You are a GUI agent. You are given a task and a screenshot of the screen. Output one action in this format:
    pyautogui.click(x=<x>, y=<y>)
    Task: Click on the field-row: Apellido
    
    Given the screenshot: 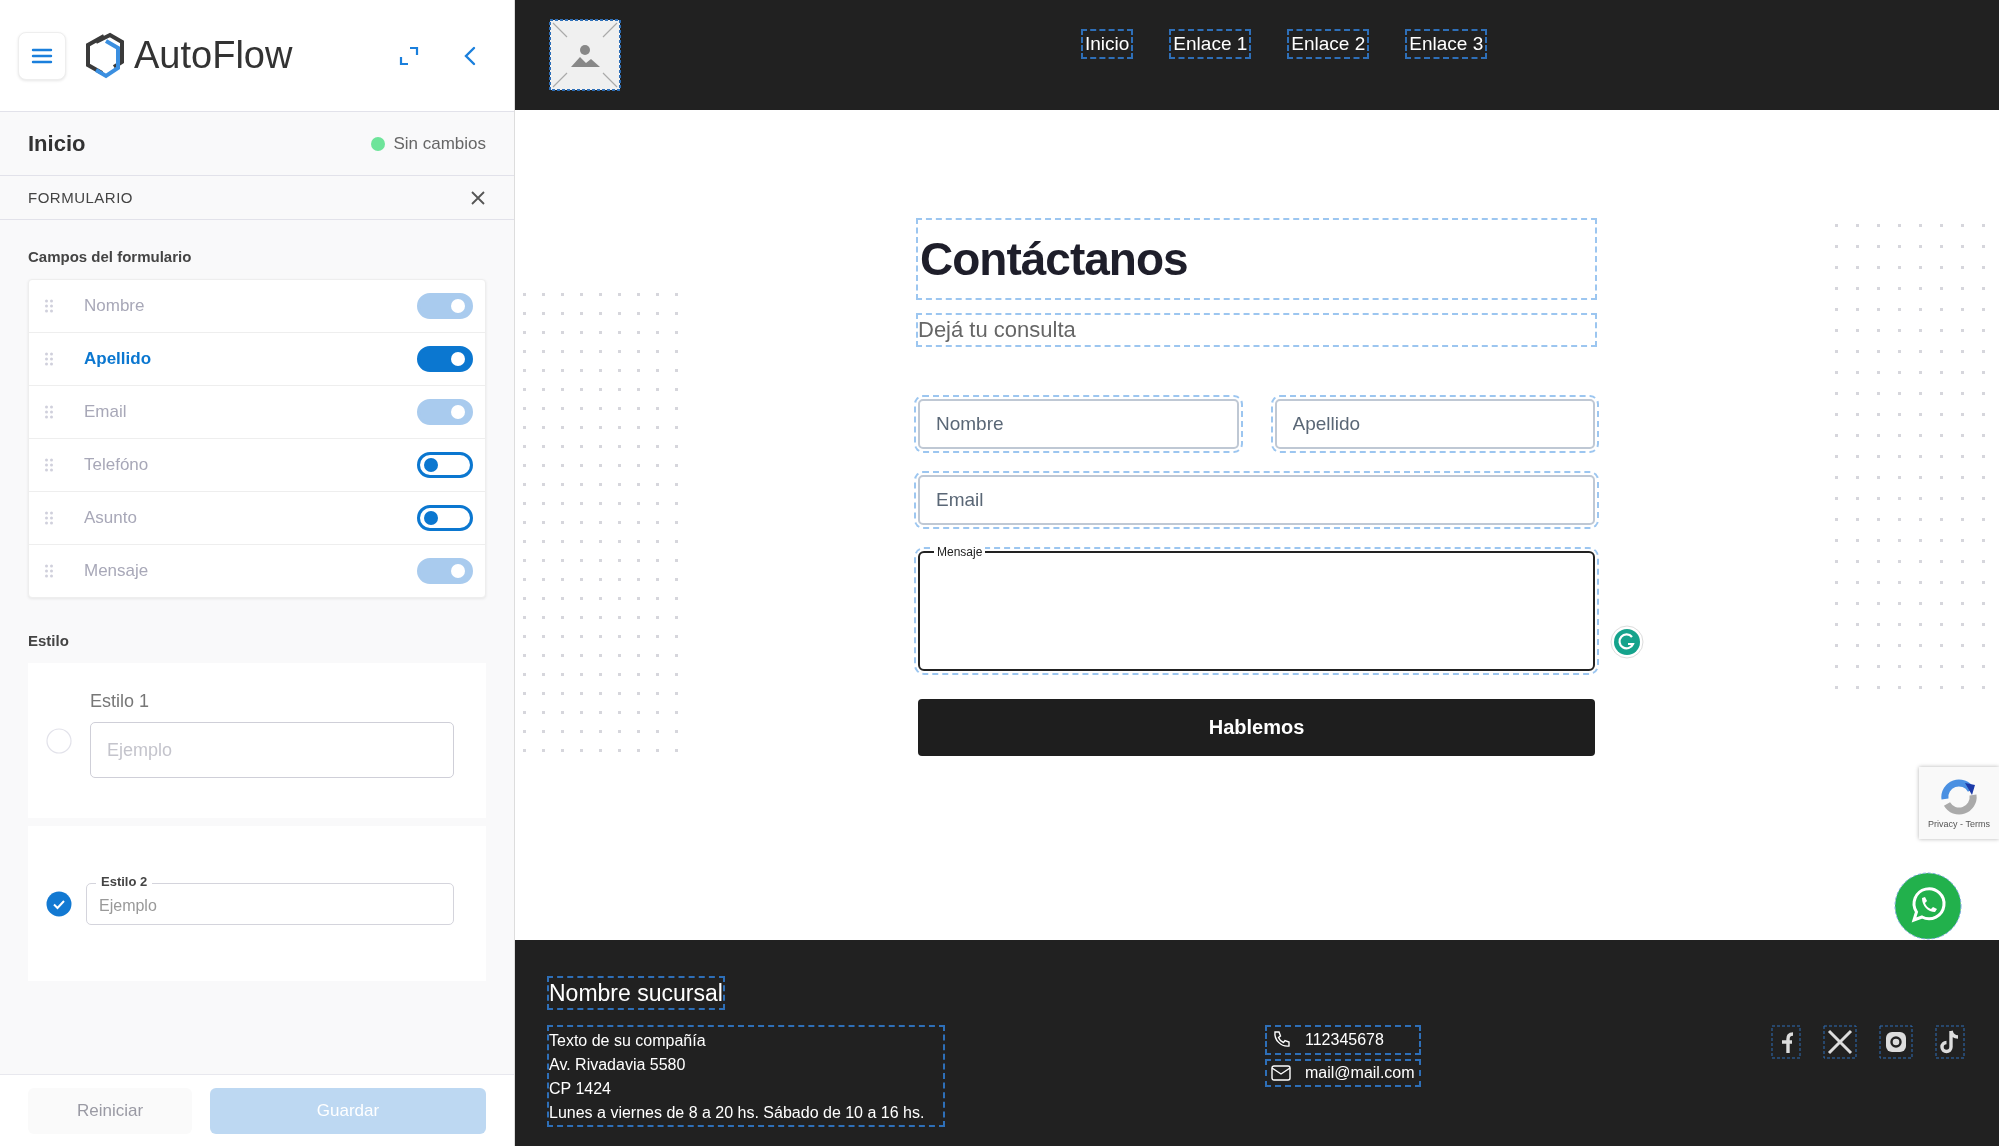 What is the action you would take?
    pyautogui.click(x=257, y=359)
    